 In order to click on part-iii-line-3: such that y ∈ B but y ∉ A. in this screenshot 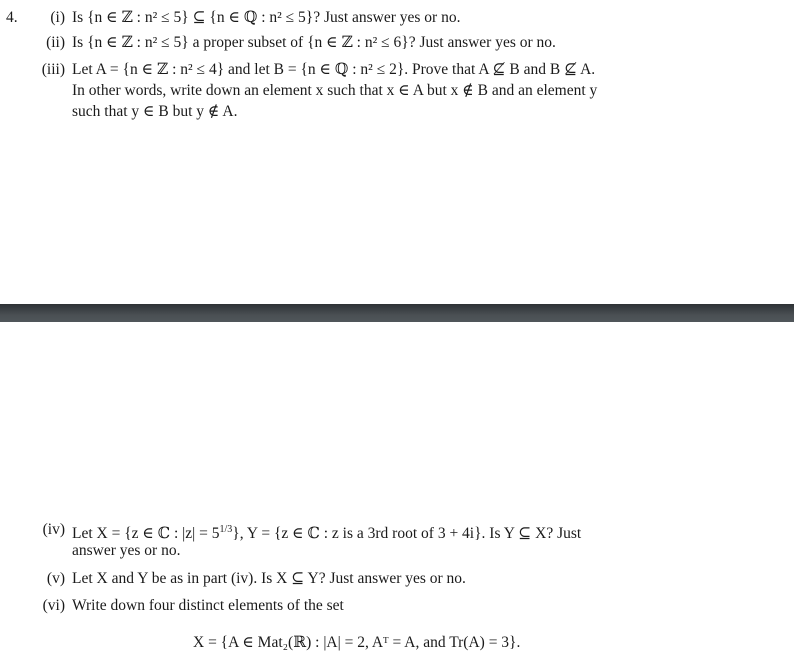, I will do `click(155, 111)`.